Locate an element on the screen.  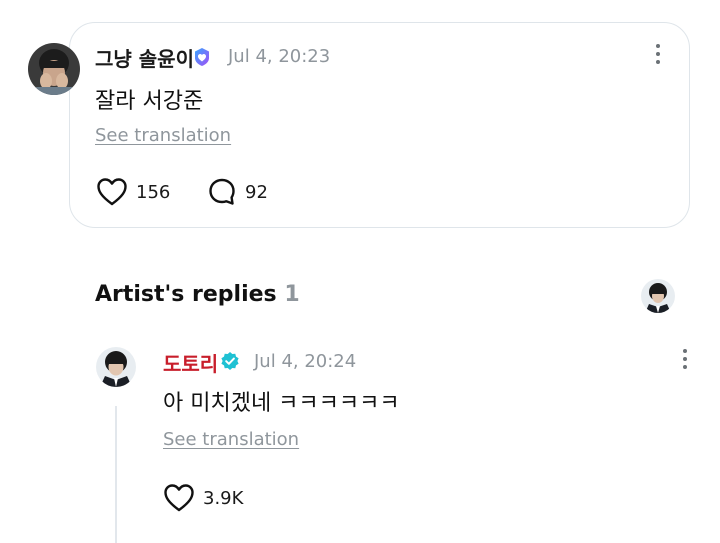
reply-like-button: 3.9K is located at coordinates (203, 498).